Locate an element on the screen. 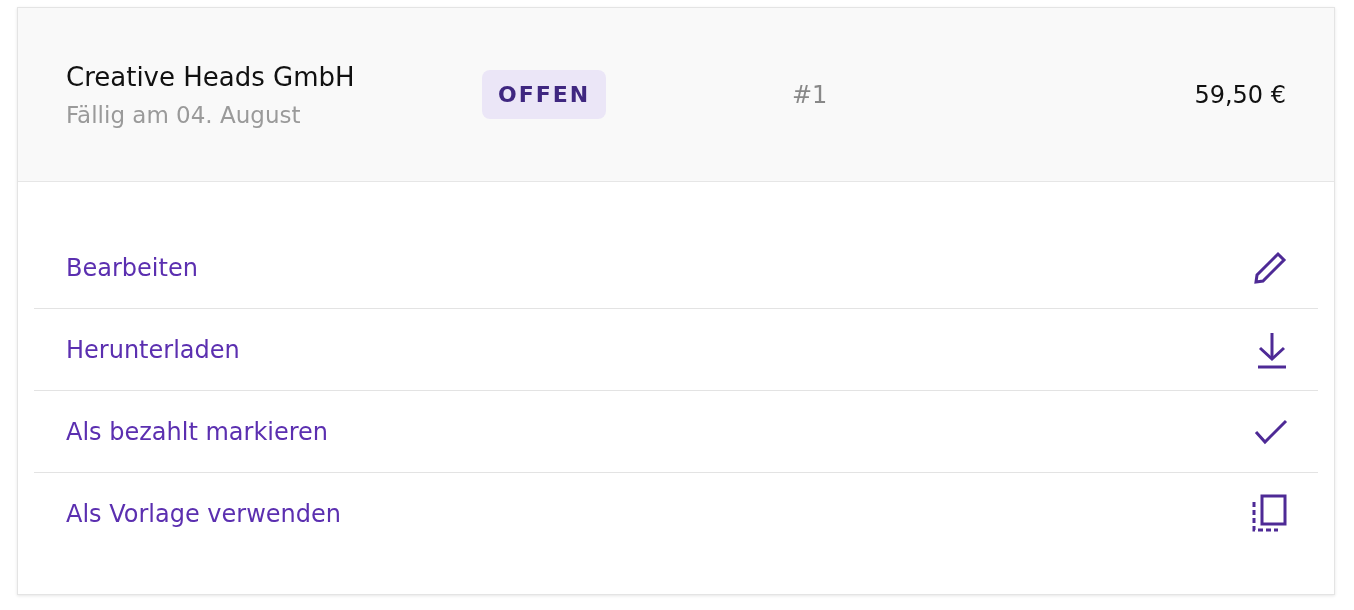 The image size is (1354, 610). action-item: Als bezahlt markieren is located at coordinates (676, 432).